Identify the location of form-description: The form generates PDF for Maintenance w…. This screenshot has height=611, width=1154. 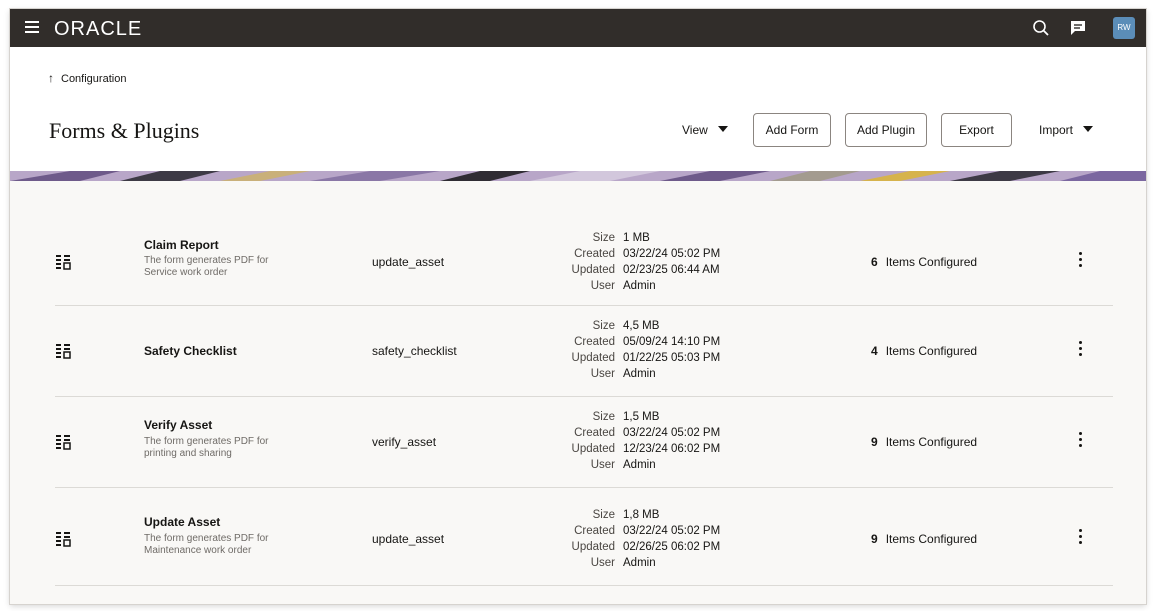
(206, 544).